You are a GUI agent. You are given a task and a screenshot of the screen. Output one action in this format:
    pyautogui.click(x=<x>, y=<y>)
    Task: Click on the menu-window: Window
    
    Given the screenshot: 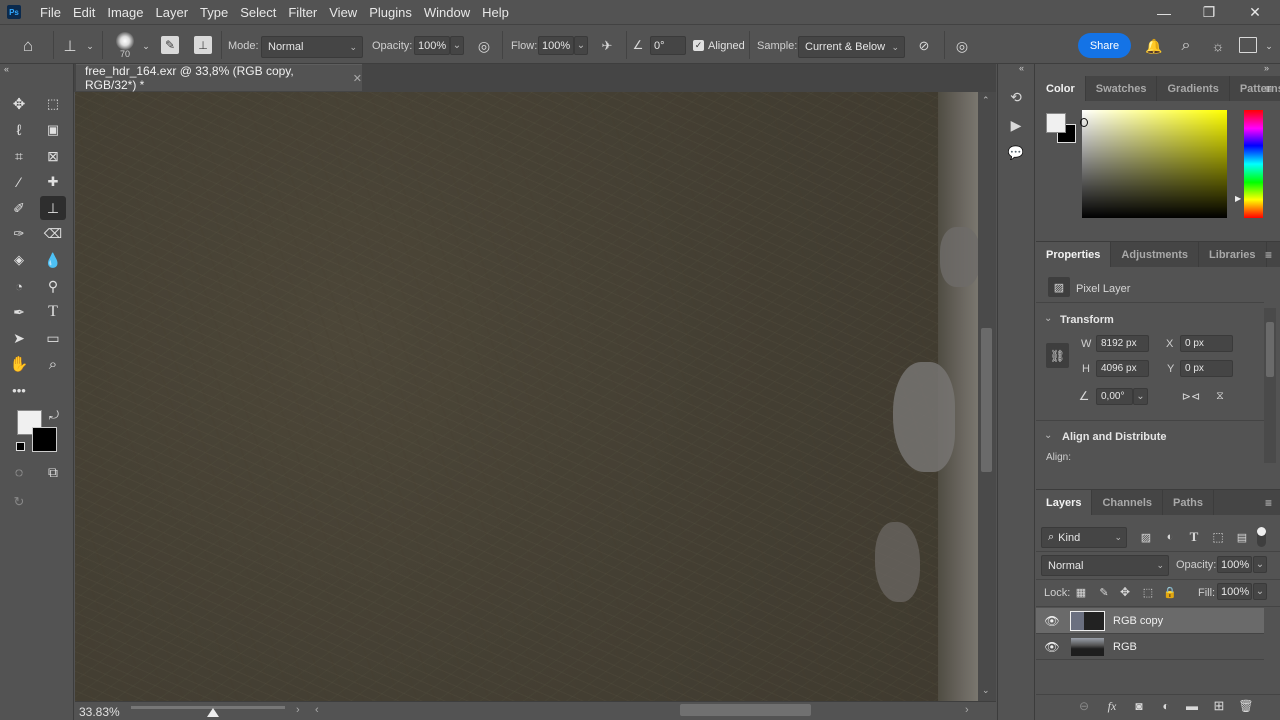 What is the action you would take?
    pyautogui.click(x=447, y=12)
    